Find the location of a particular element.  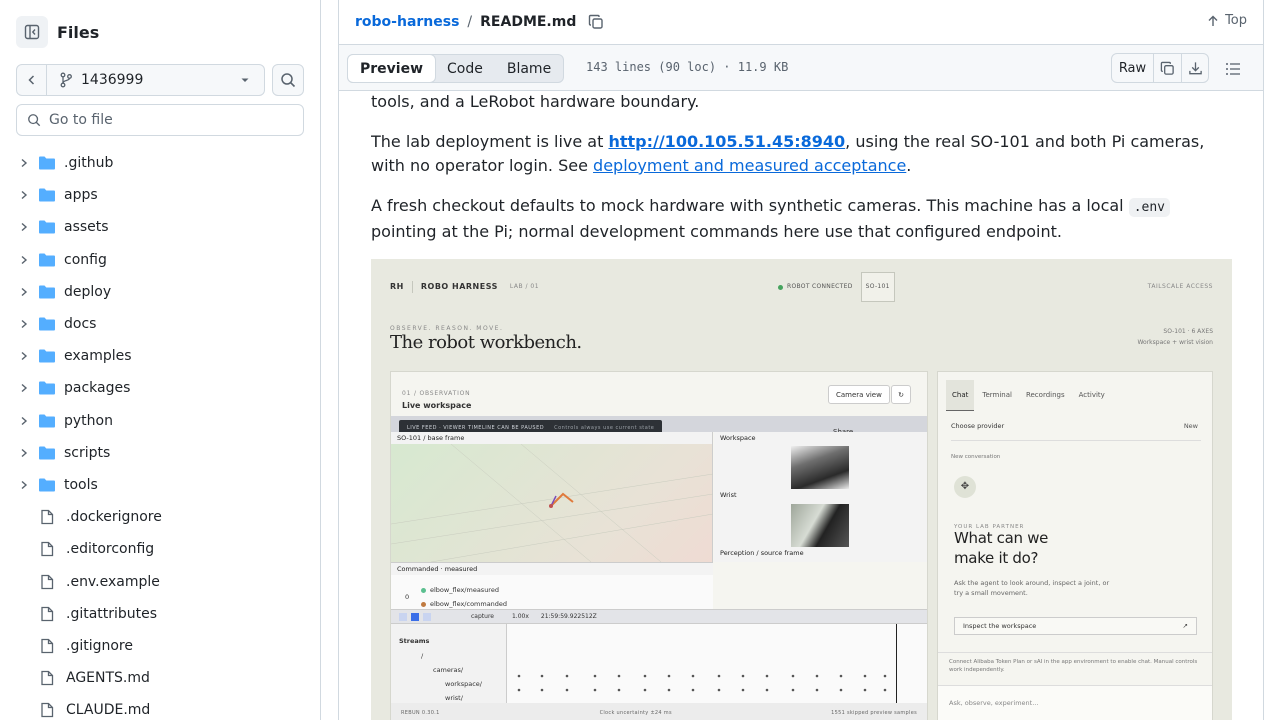

access-label: TAILSCALE ACCESS is located at coordinates (1180, 286).